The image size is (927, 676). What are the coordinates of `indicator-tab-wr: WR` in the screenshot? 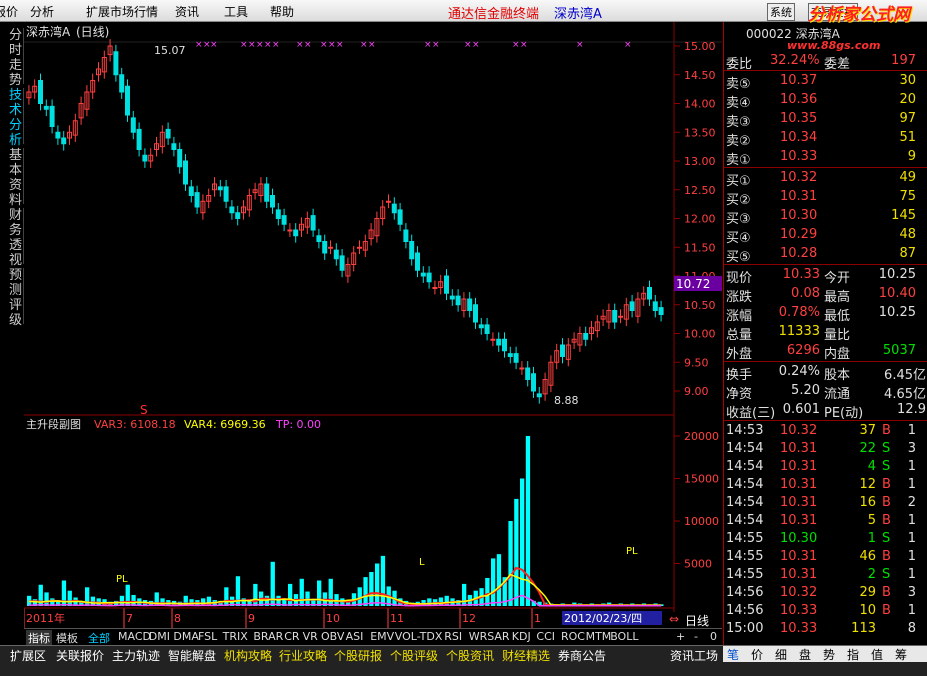 It's located at (478, 636).